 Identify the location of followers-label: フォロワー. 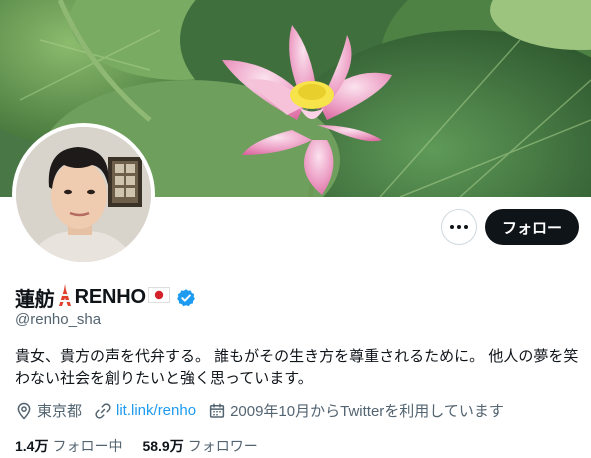
(222, 446).